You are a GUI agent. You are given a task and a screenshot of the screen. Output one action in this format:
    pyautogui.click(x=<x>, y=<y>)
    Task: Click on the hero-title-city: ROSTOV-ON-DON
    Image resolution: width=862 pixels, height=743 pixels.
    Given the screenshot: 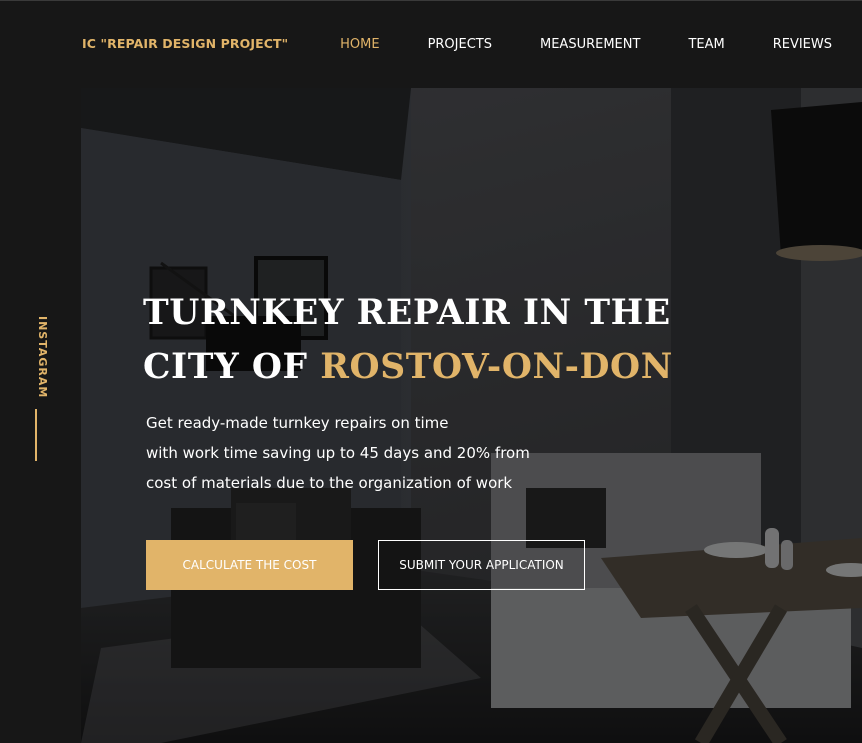 What is the action you would take?
    pyautogui.click(x=496, y=367)
    